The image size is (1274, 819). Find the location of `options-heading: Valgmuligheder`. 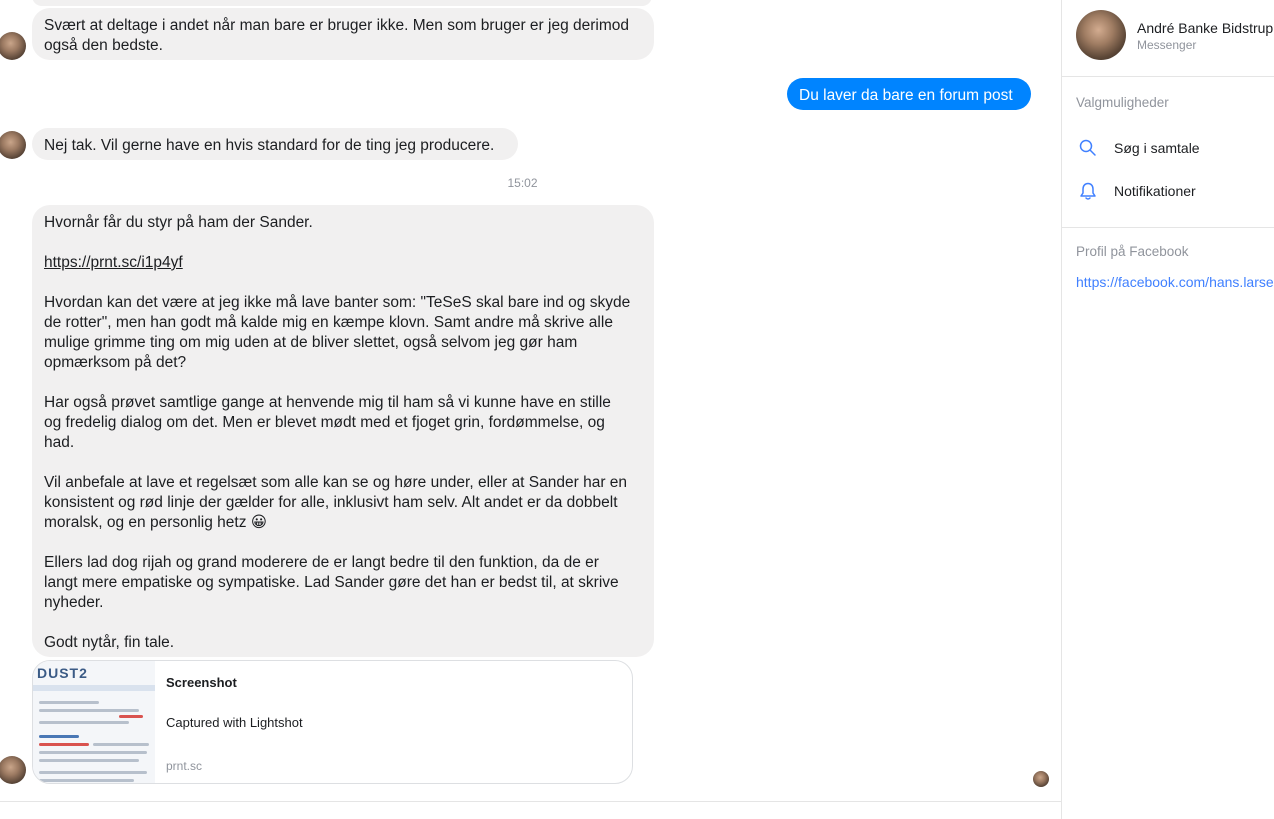

options-heading: Valgmuligheder is located at coordinates (1122, 102).